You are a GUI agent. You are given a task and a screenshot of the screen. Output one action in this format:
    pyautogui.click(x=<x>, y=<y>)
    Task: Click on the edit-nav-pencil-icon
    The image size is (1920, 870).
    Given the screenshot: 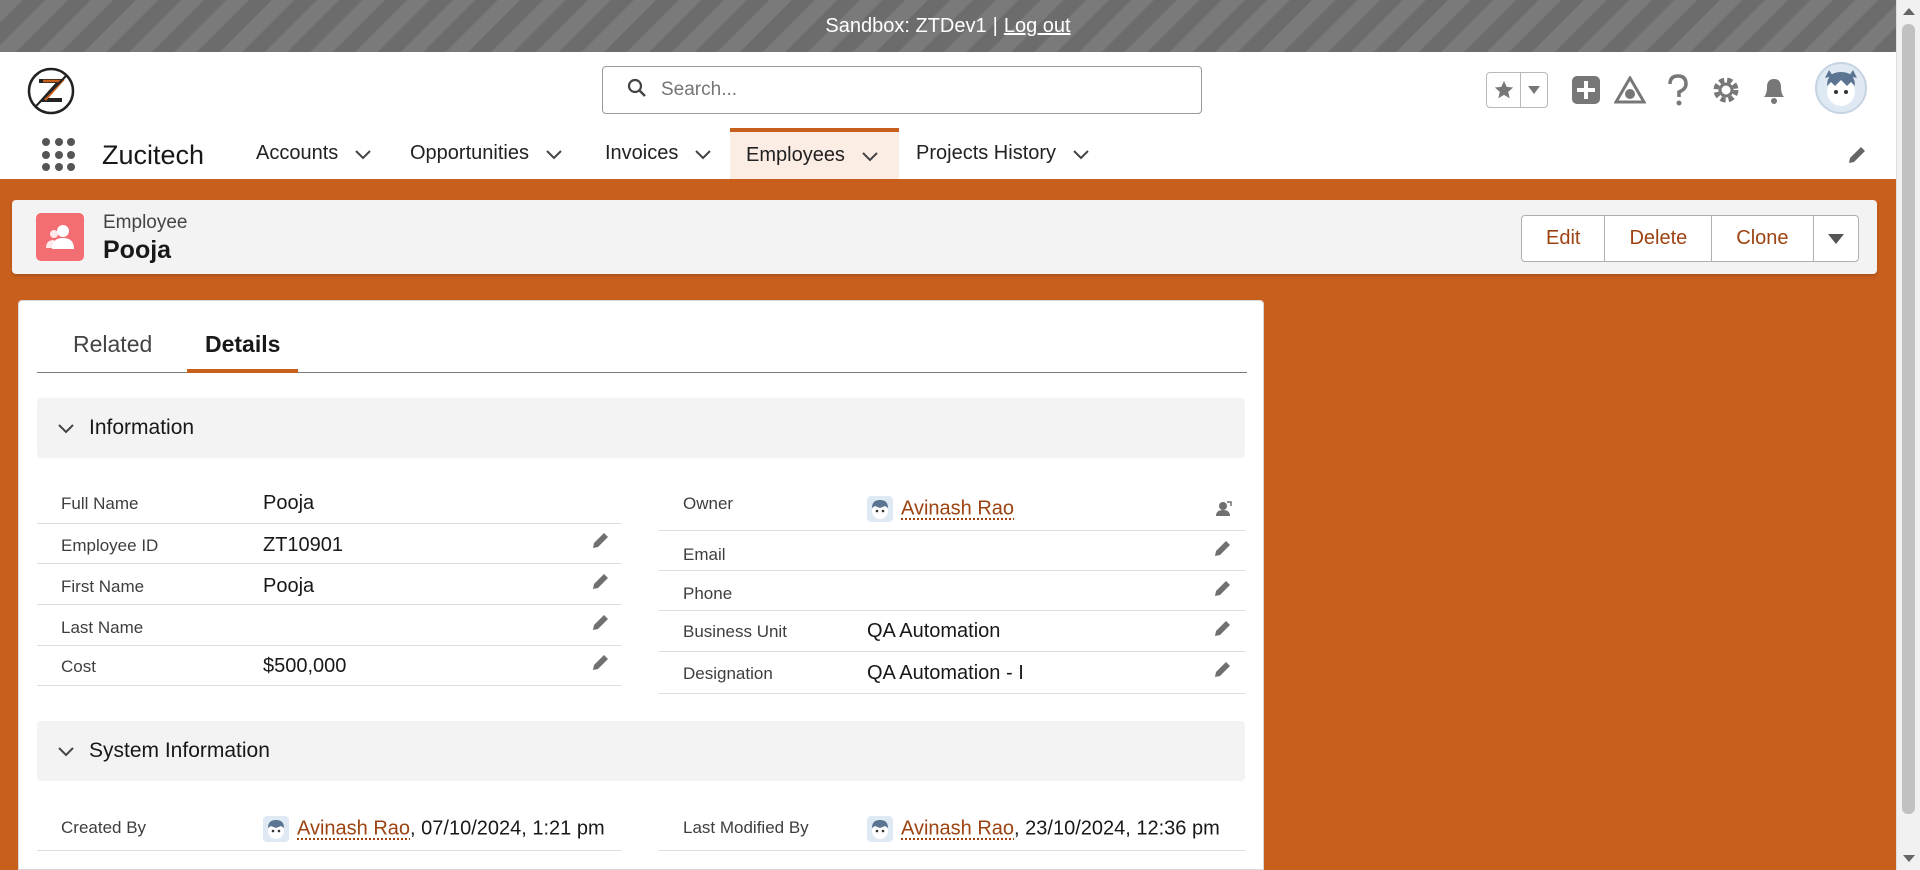 What is the action you would take?
    pyautogui.click(x=1857, y=155)
    